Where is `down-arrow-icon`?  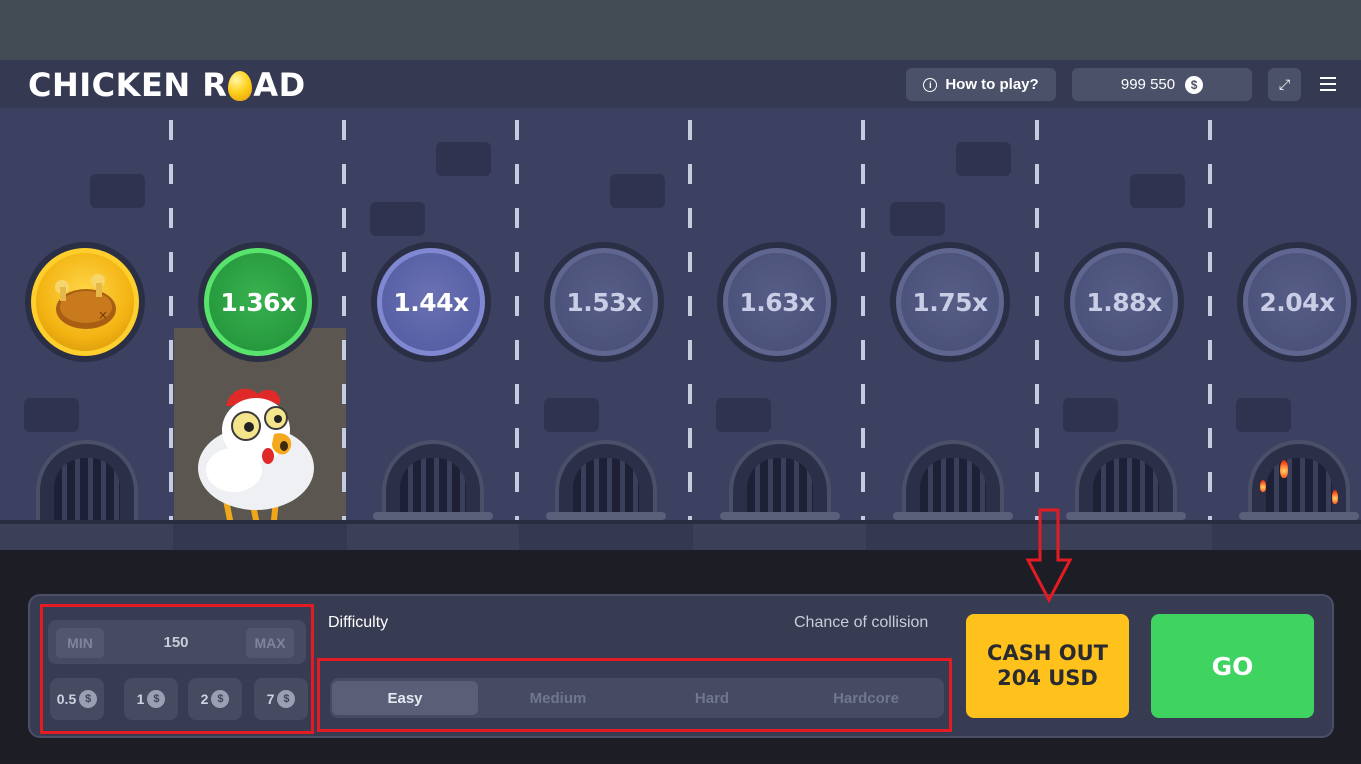 down-arrow-icon is located at coordinates (1049, 556).